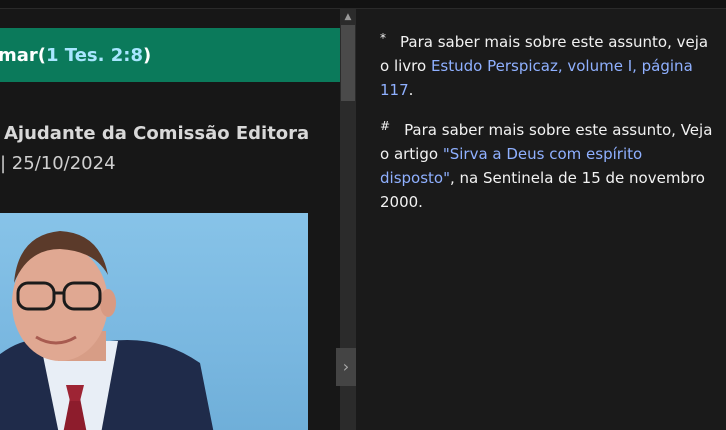 This screenshot has width=726, height=430. I want to click on banner-prefix: mar(, so click(23, 55).